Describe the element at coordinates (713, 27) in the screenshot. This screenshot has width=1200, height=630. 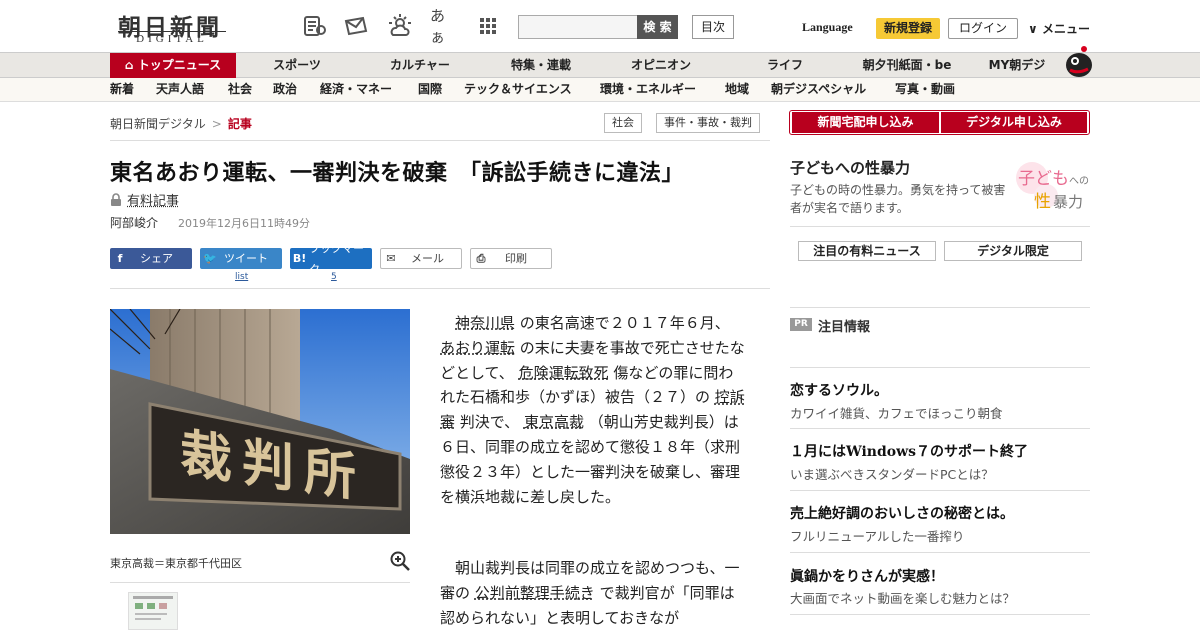
I see `toc-button: 目次` at that location.